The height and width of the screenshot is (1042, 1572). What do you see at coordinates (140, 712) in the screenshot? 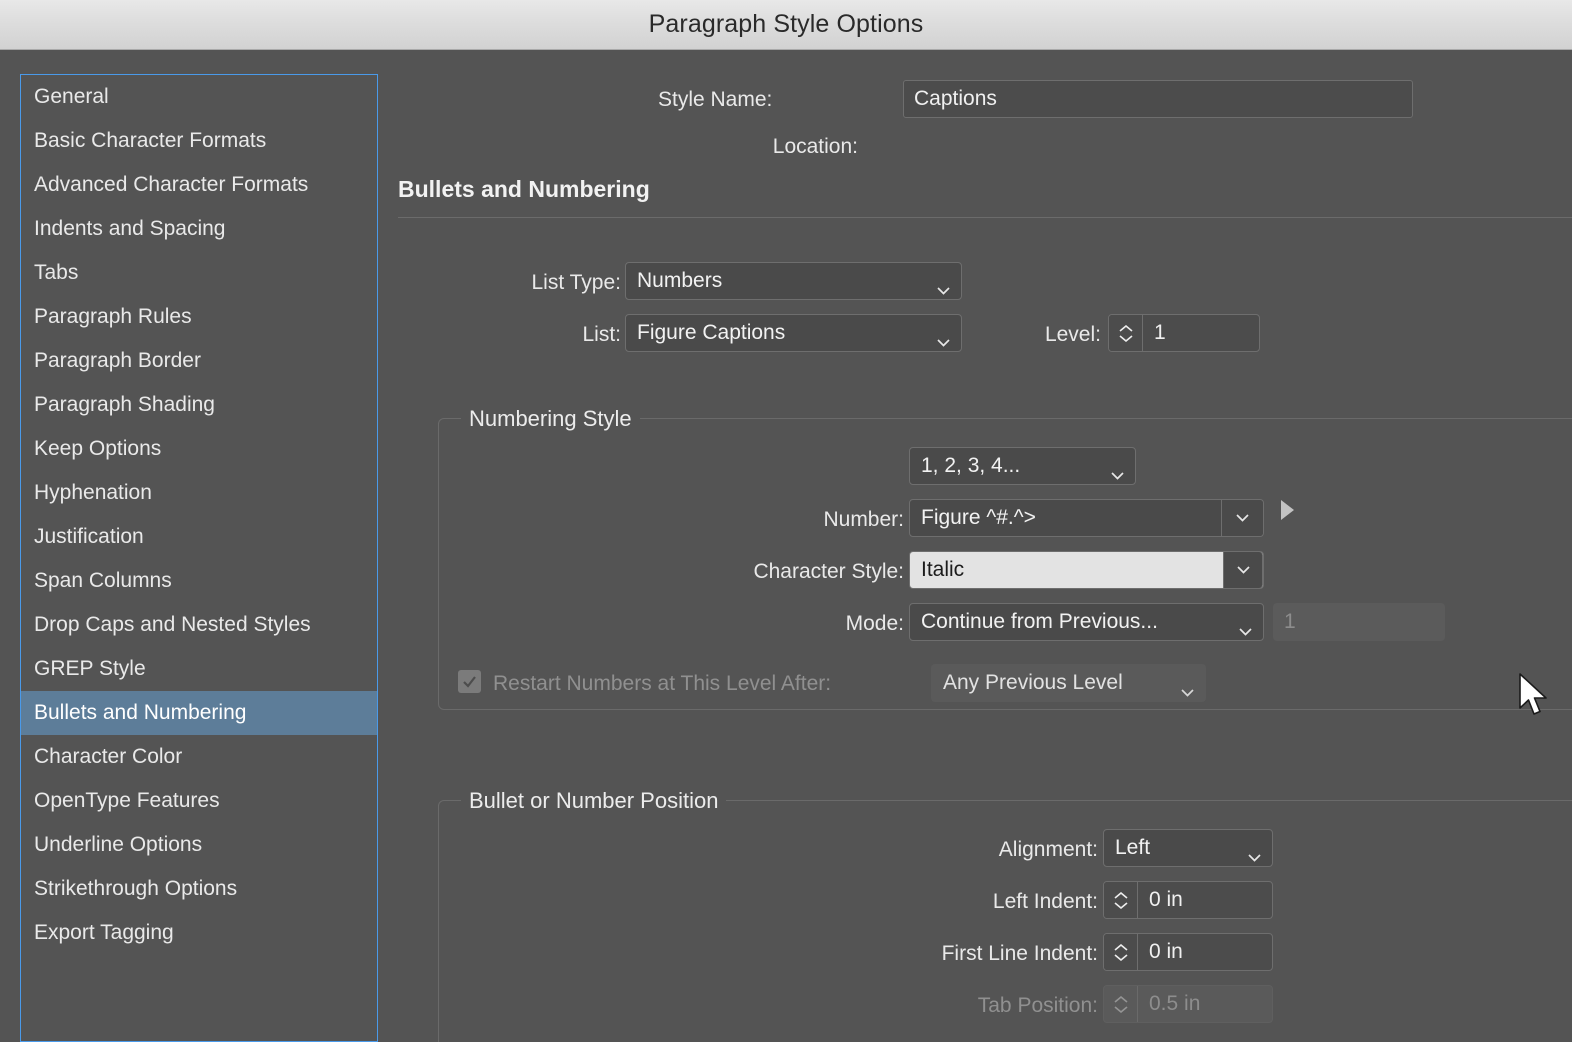
I see `sidebar-item-label: Bullets and Numbering` at bounding box center [140, 712].